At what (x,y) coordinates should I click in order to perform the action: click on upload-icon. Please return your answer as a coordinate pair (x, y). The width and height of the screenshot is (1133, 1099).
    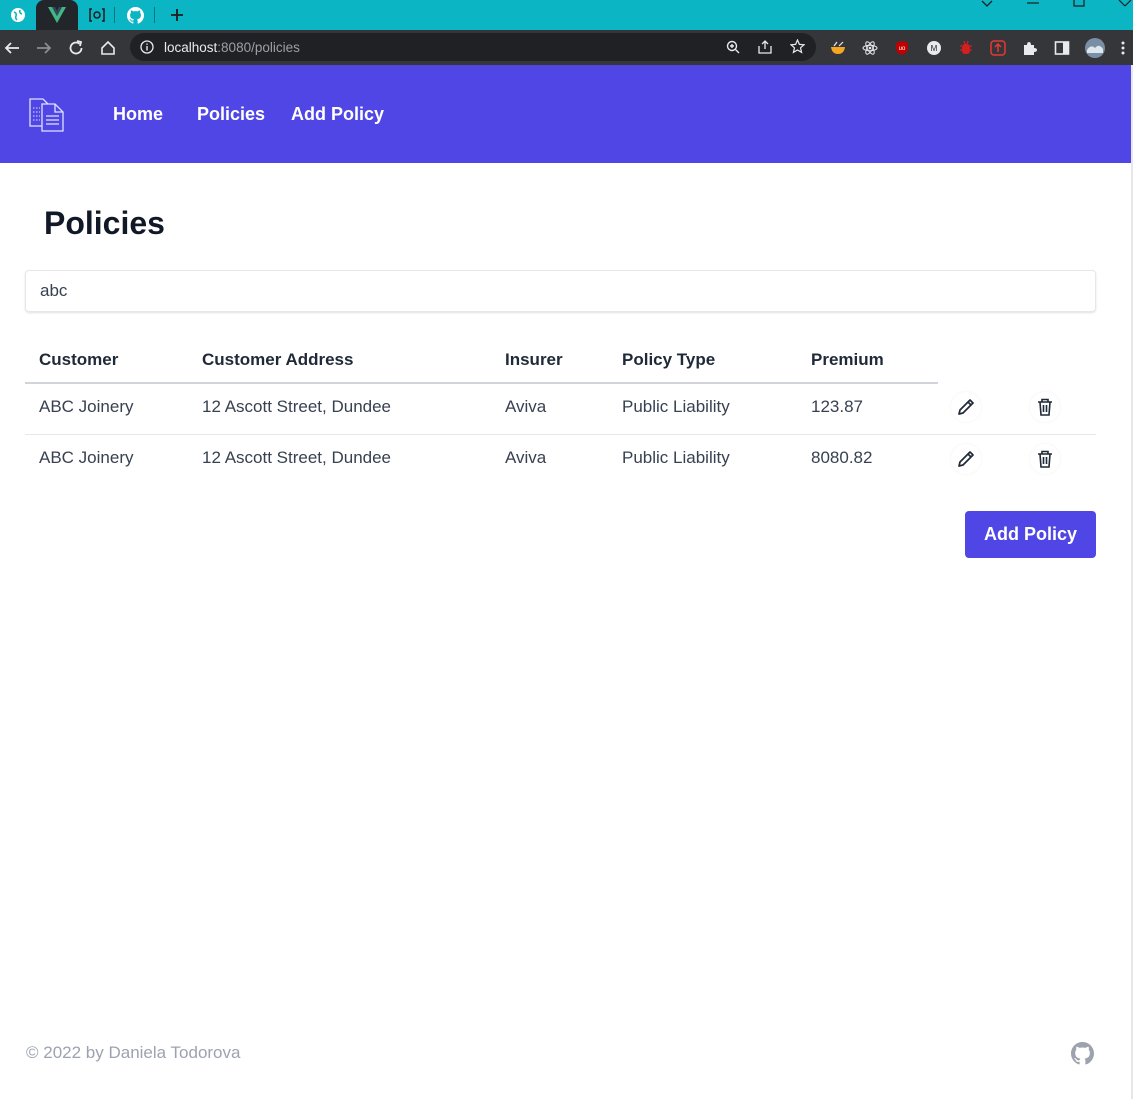
    Looking at the image, I should click on (998, 48).